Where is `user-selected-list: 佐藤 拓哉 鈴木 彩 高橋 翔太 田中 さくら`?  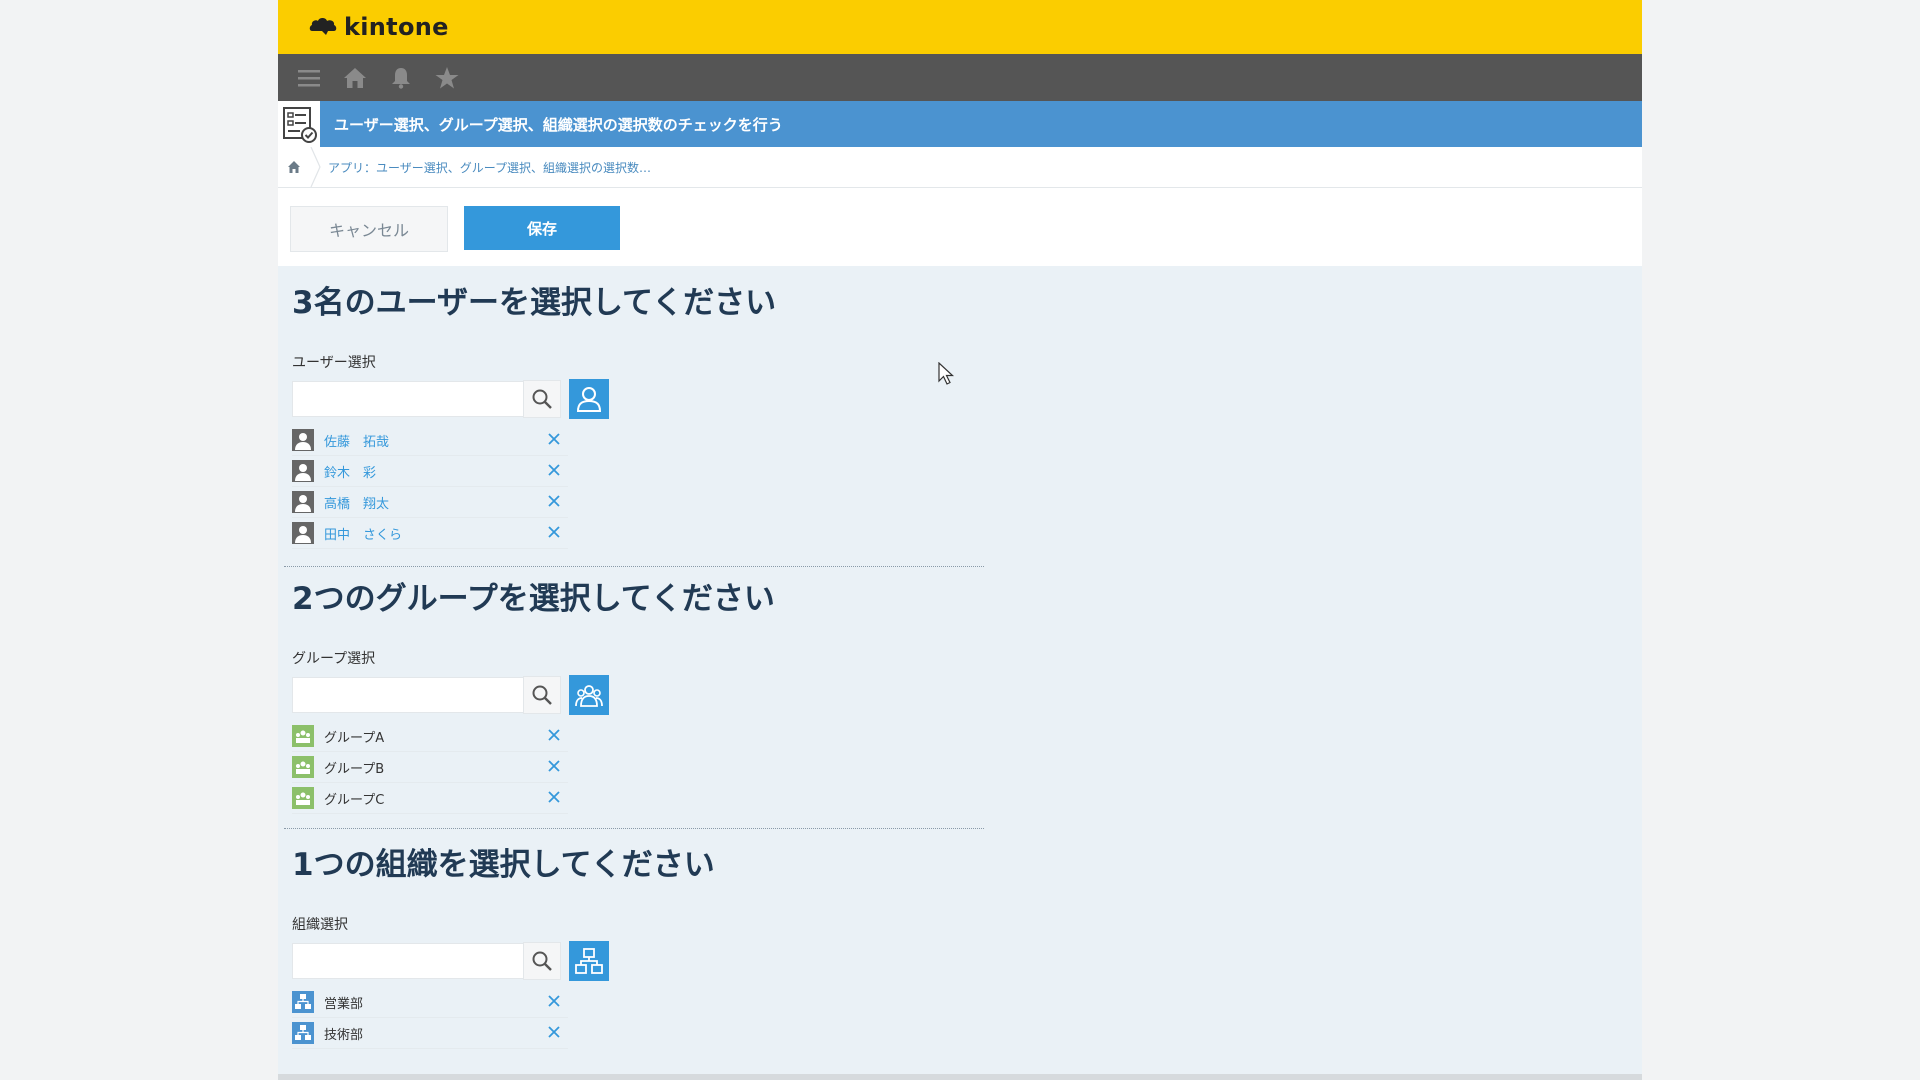
user-selected-list: 佐藤 拓哉 鈴木 彩 高橋 翔太 田中 さくら is located at coordinates (430, 487).